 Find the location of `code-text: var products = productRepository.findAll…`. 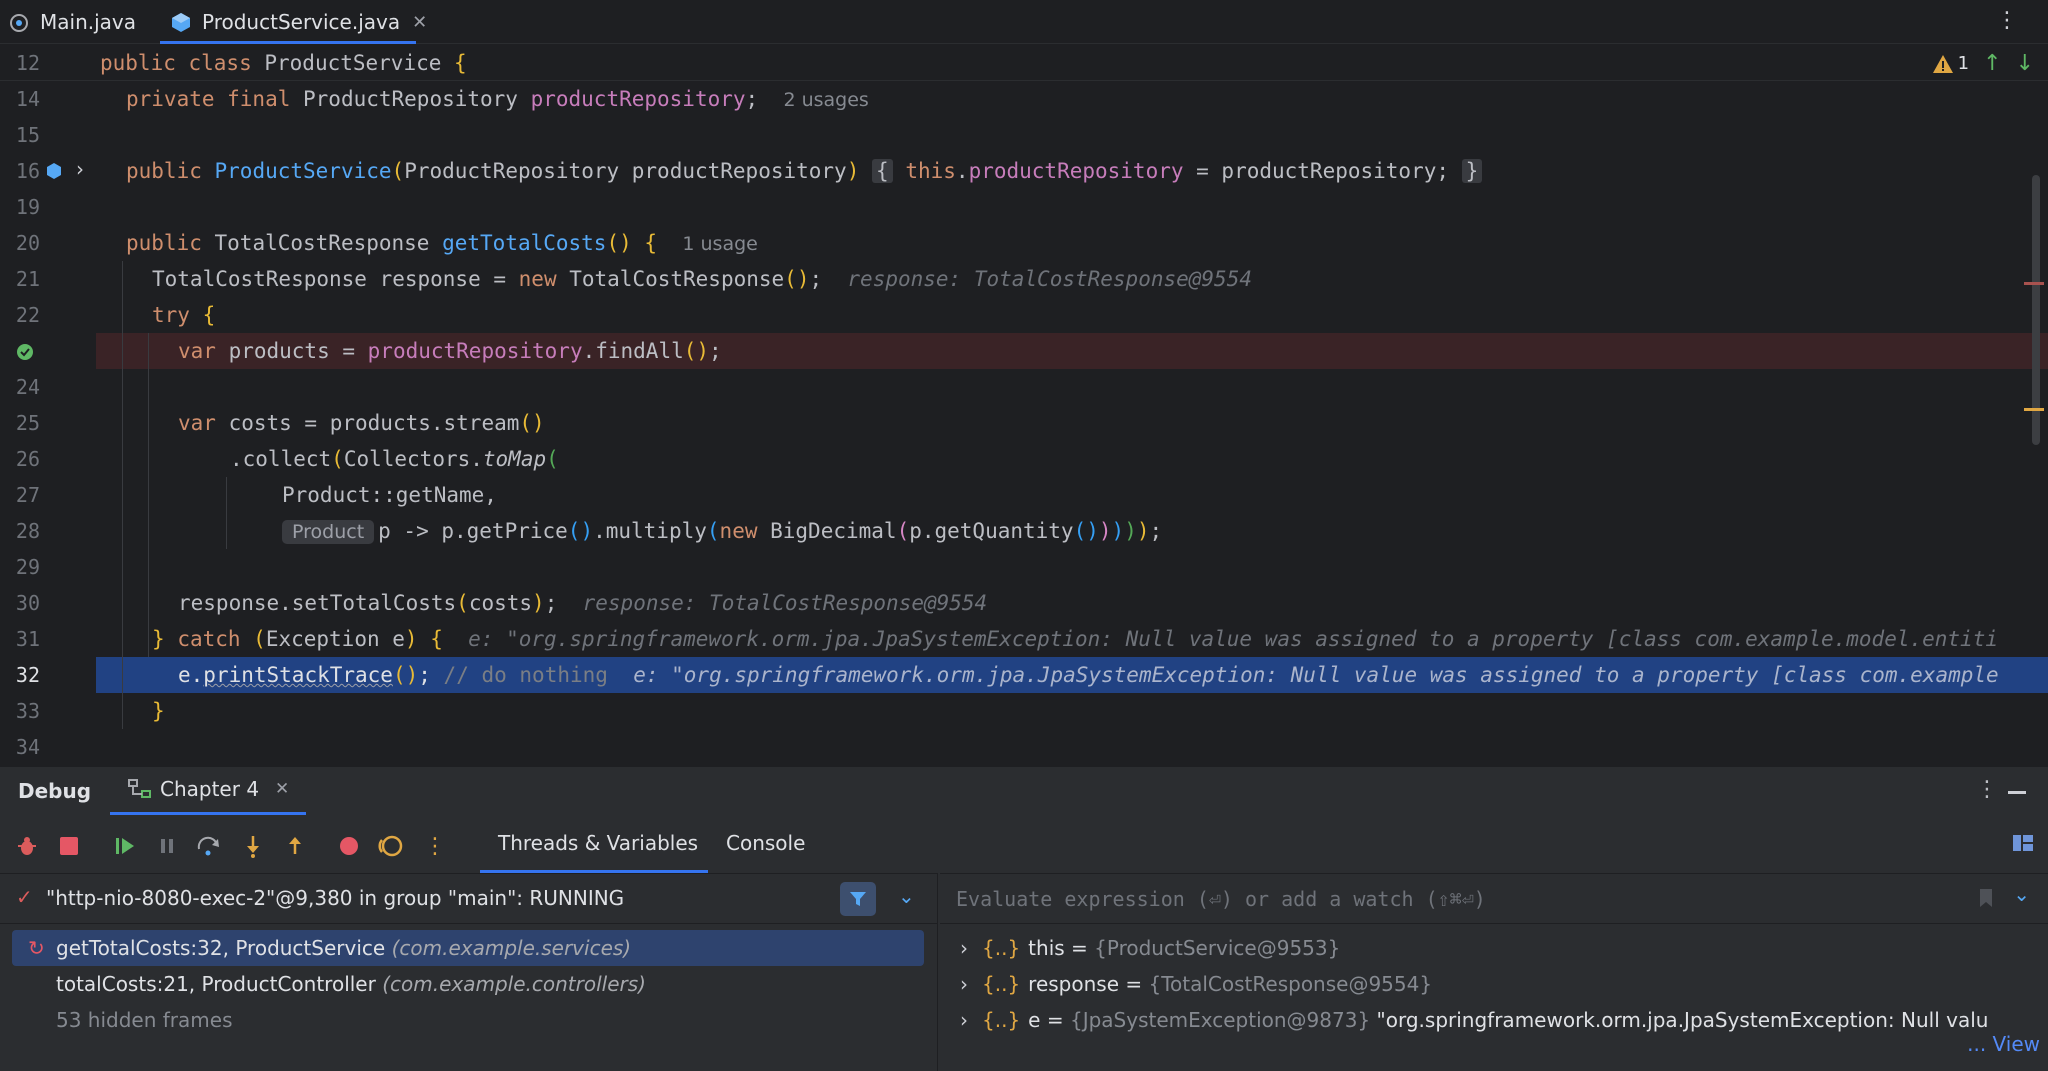

code-text: var products = productRepository.findAll… is located at coordinates (450, 351).